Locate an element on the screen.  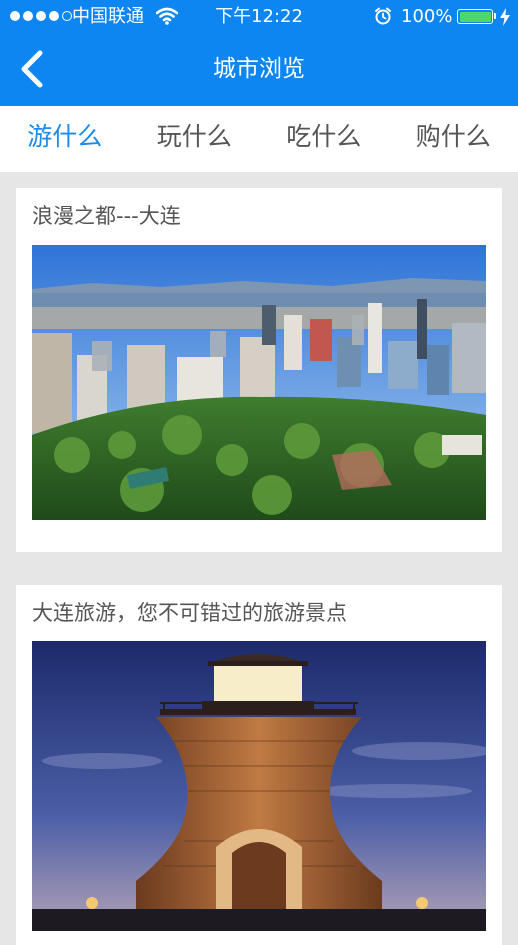
article-title: 大连旅游，您不可错过的旅游景点 is located at coordinates (189, 613).